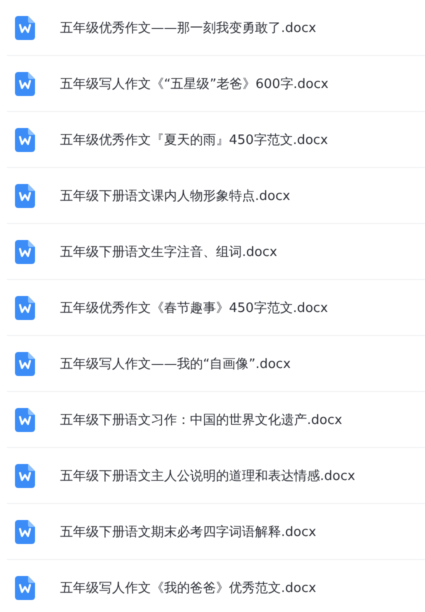 The image size is (425, 612). Describe the element at coordinates (188, 587) in the screenshot. I see `file-name: 五年级写人作文《我的爸爸》优秀范文.docx` at that location.